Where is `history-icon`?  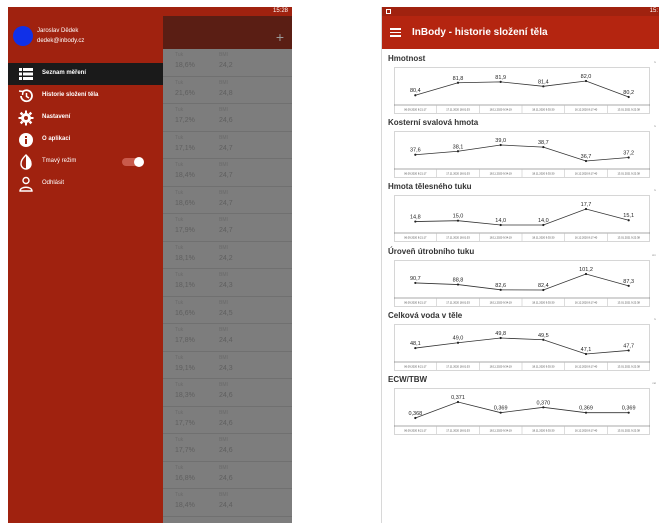
history-icon is located at coordinates (25, 96).